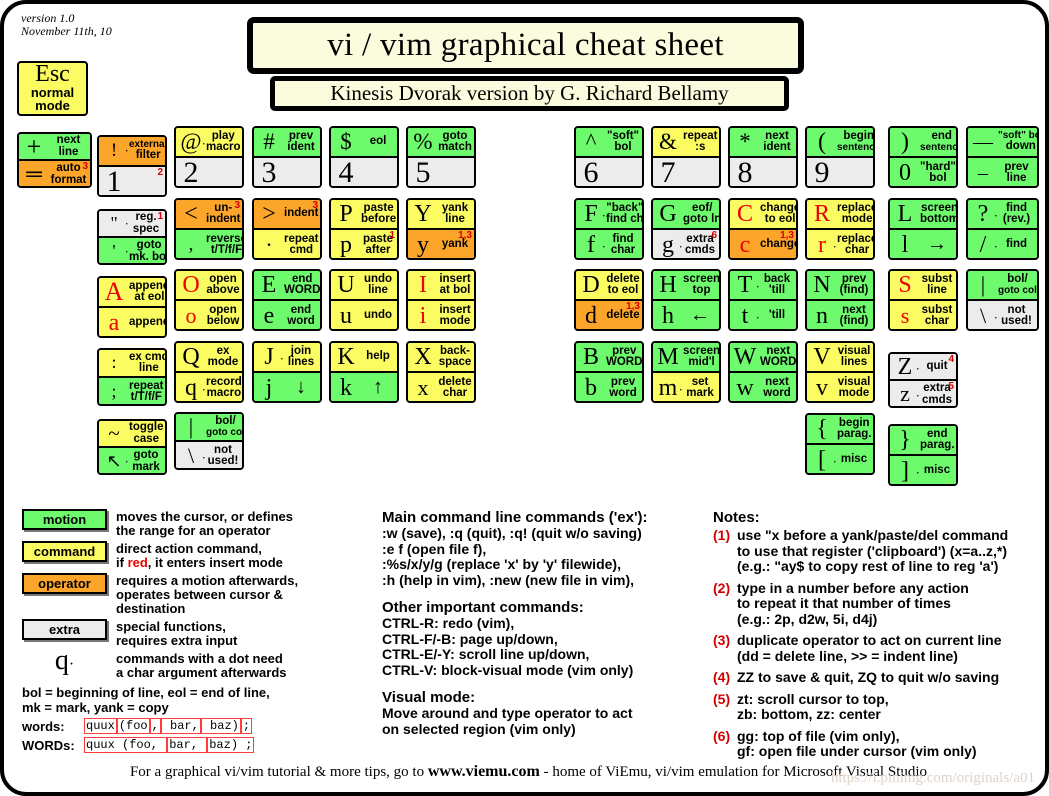 The image size is (1049, 796). What do you see at coordinates (287, 229) in the screenshot?
I see `key-gt-dot: > indent 3 · repeat cmd` at bounding box center [287, 229].